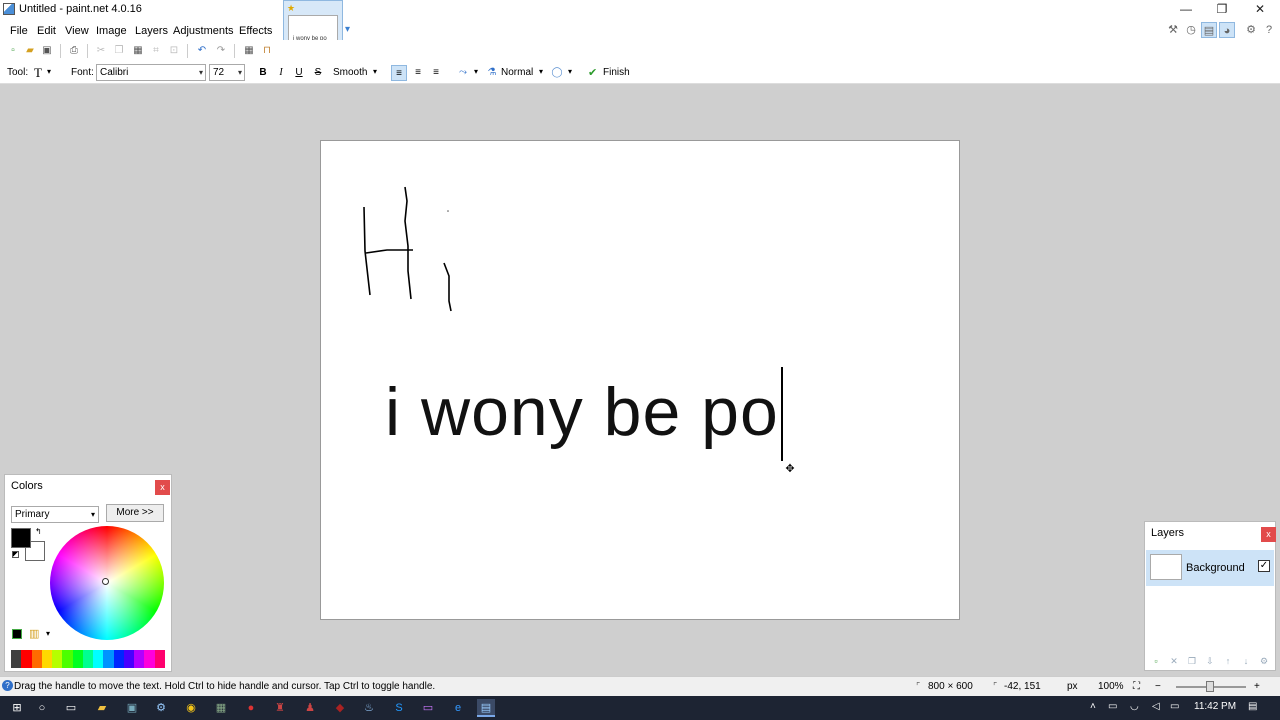  Describe the element at coordinates (132, 708) in the screenshot. I see `app-icon: ▣` at that location.